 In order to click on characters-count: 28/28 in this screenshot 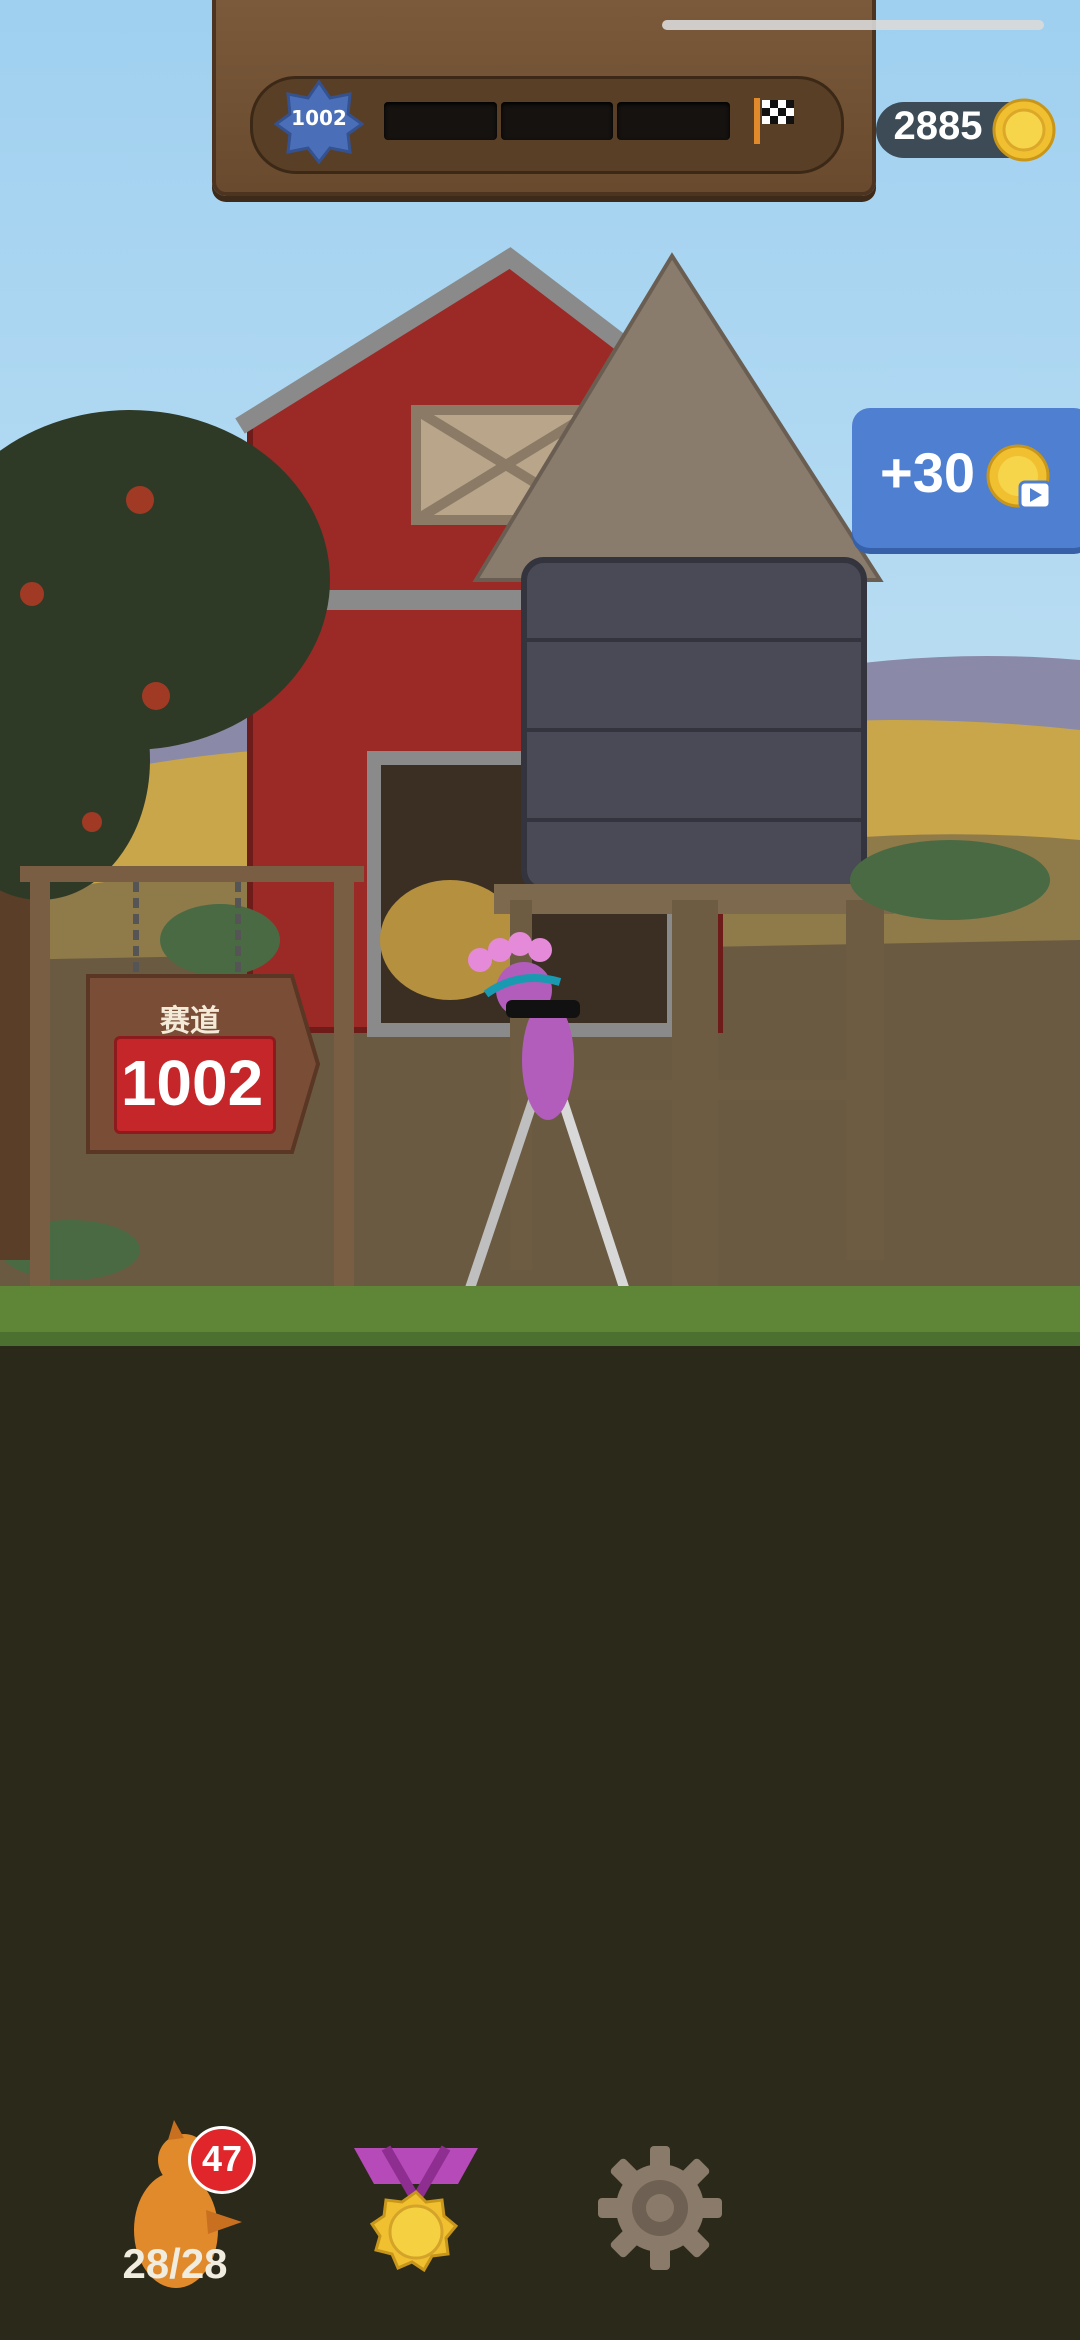, I will do `click(175, 2263)`.